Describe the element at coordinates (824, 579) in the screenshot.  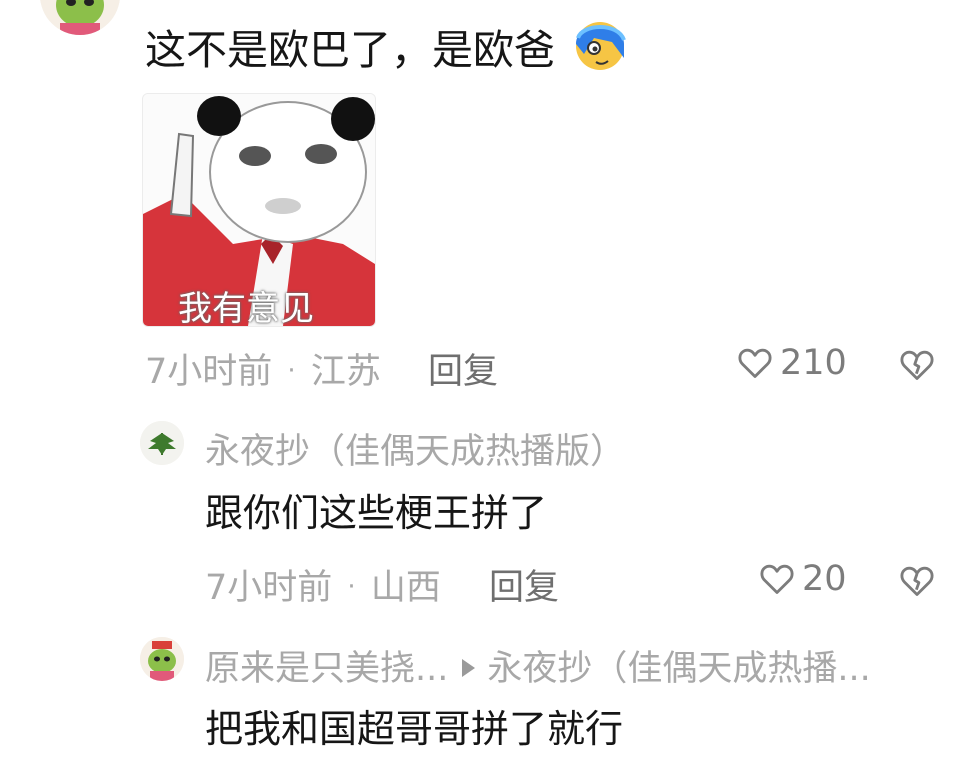
I see `reply-like-count-1: 20` at that location.